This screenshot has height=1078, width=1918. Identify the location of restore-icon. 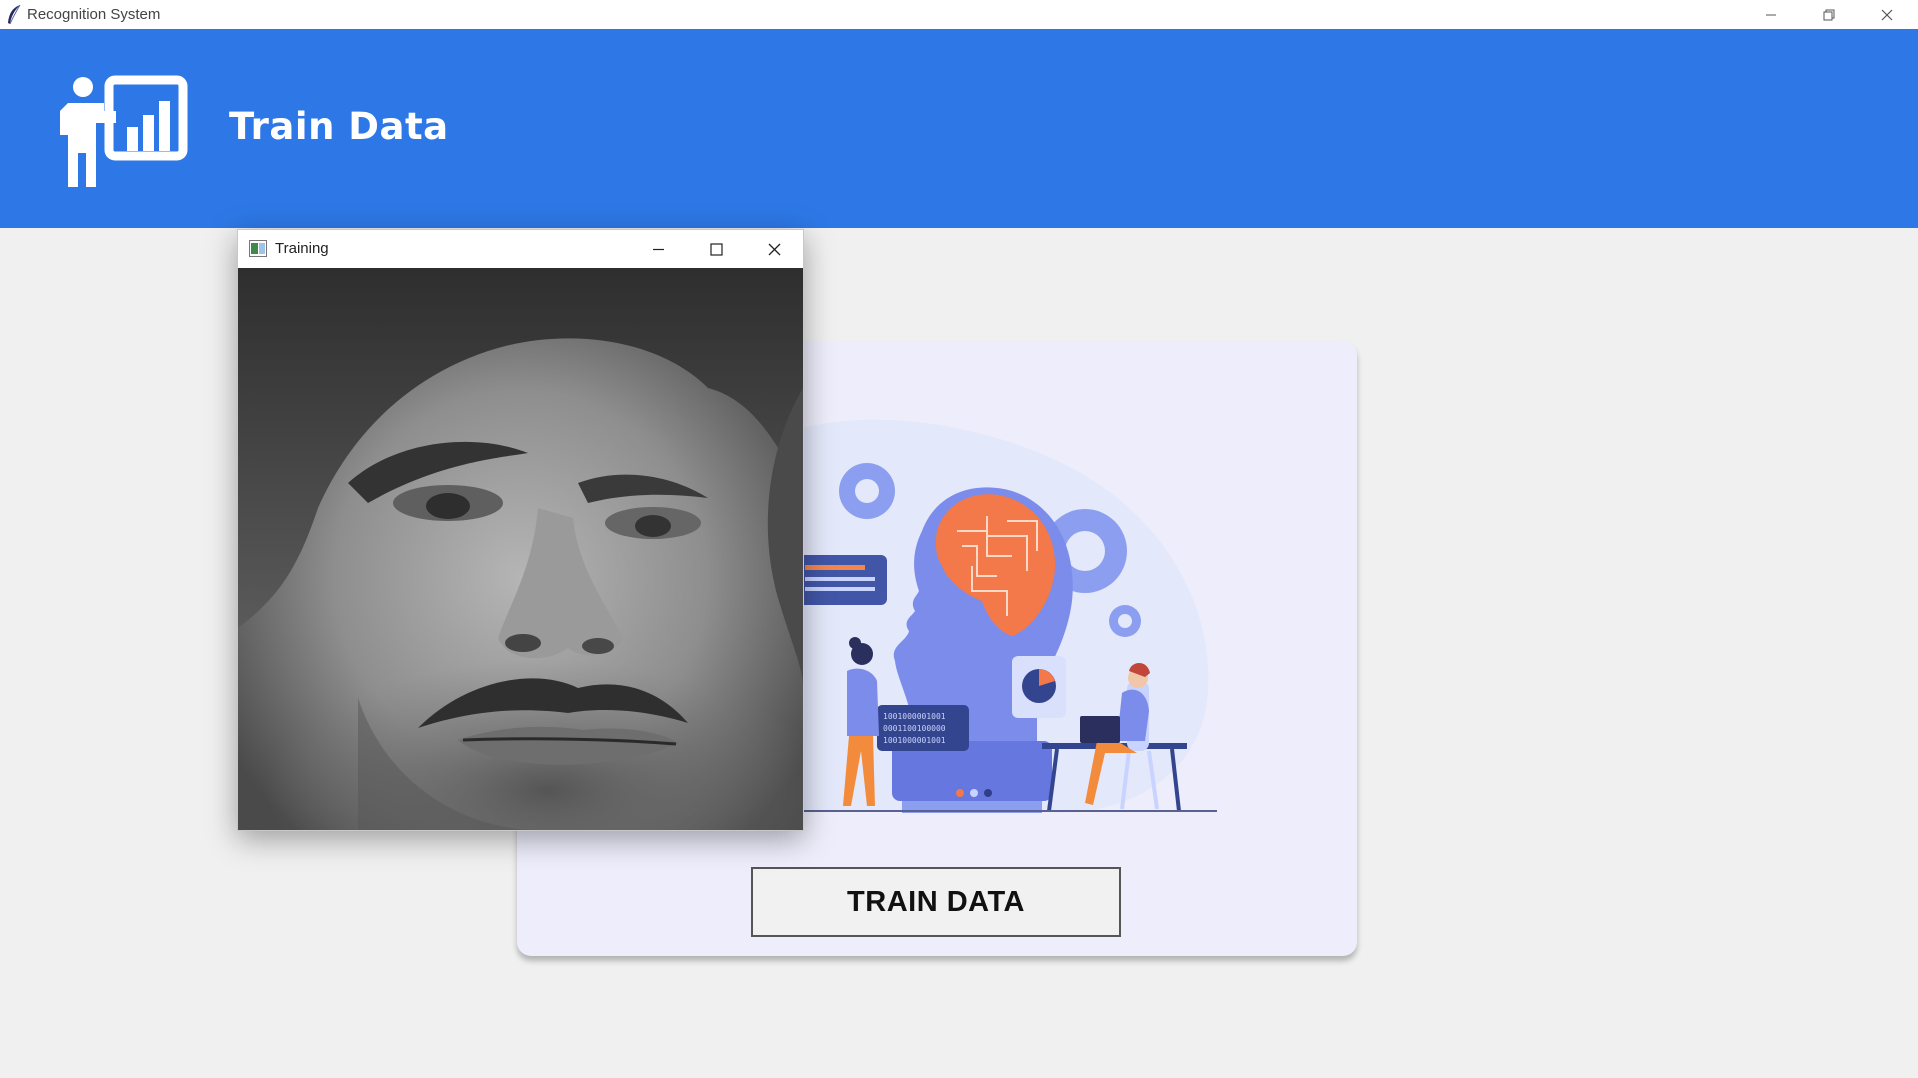
(1829, 14).